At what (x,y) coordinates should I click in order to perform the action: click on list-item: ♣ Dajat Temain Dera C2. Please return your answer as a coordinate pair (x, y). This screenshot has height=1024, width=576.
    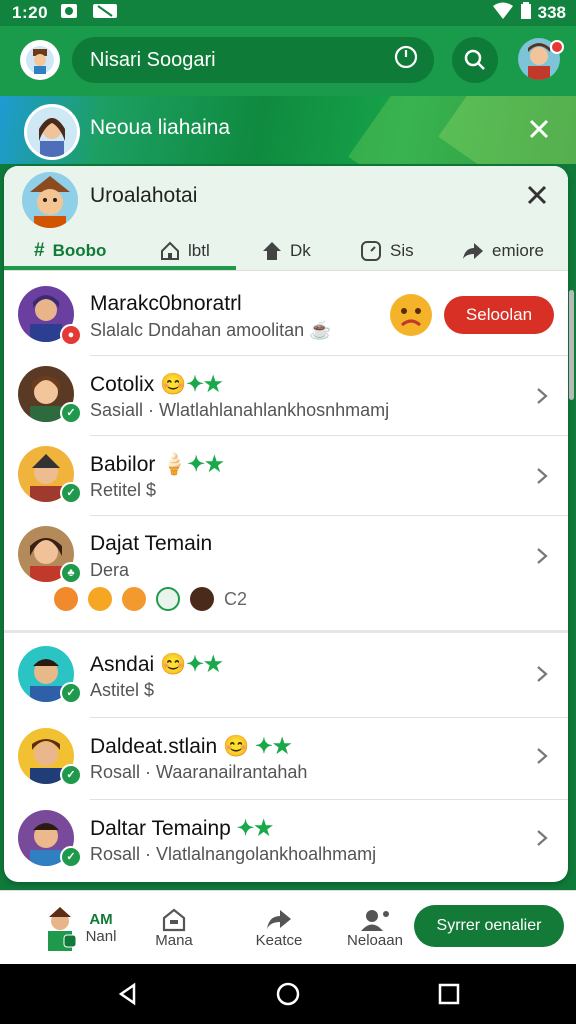
    Looking at the image, I should click on (286, 573).